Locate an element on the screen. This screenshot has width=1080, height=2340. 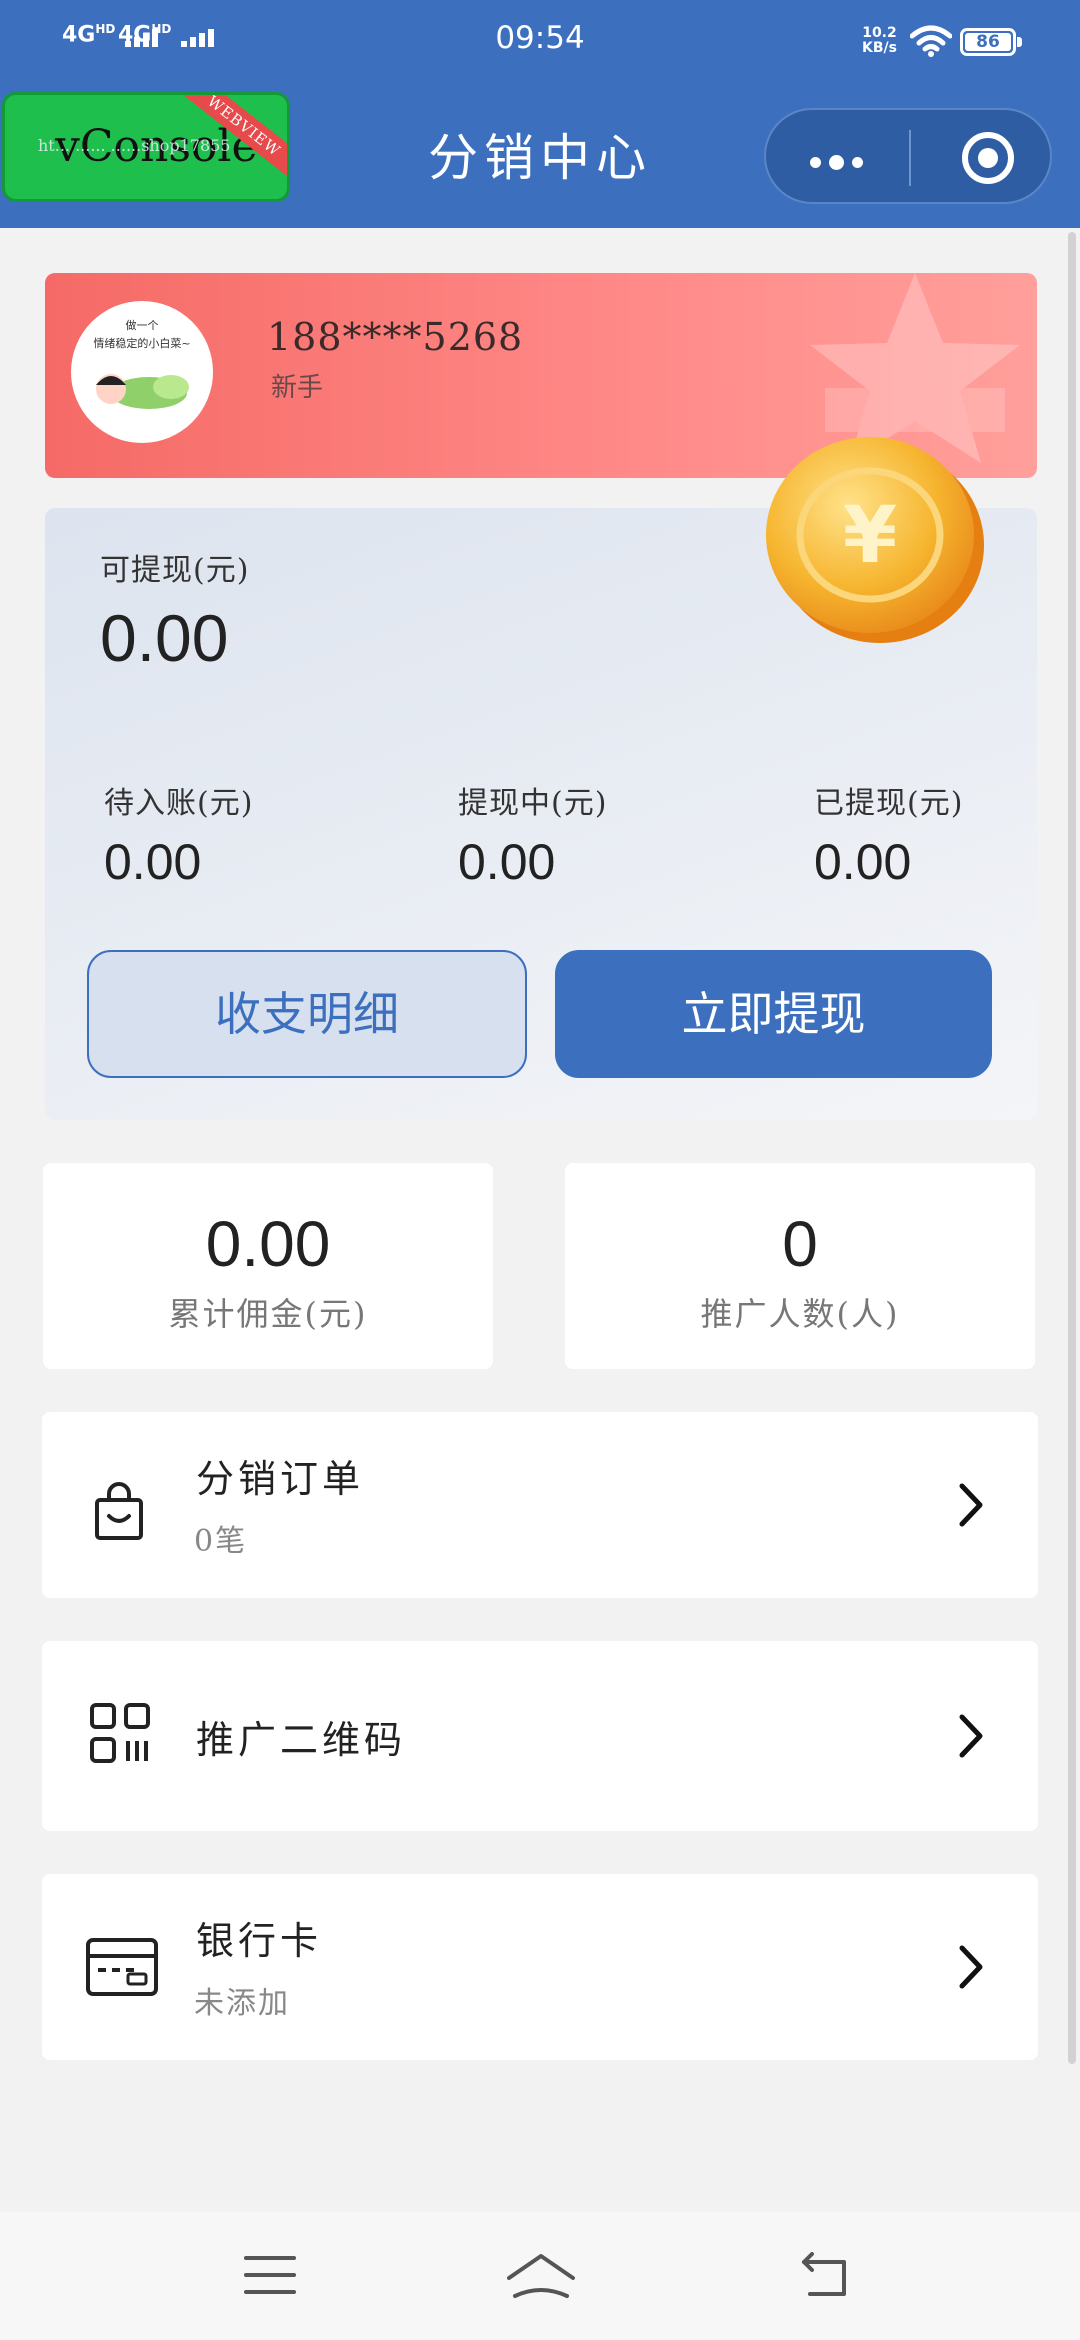
promoted-label: 推广人数(人) is located at coordinates (800, 1314).